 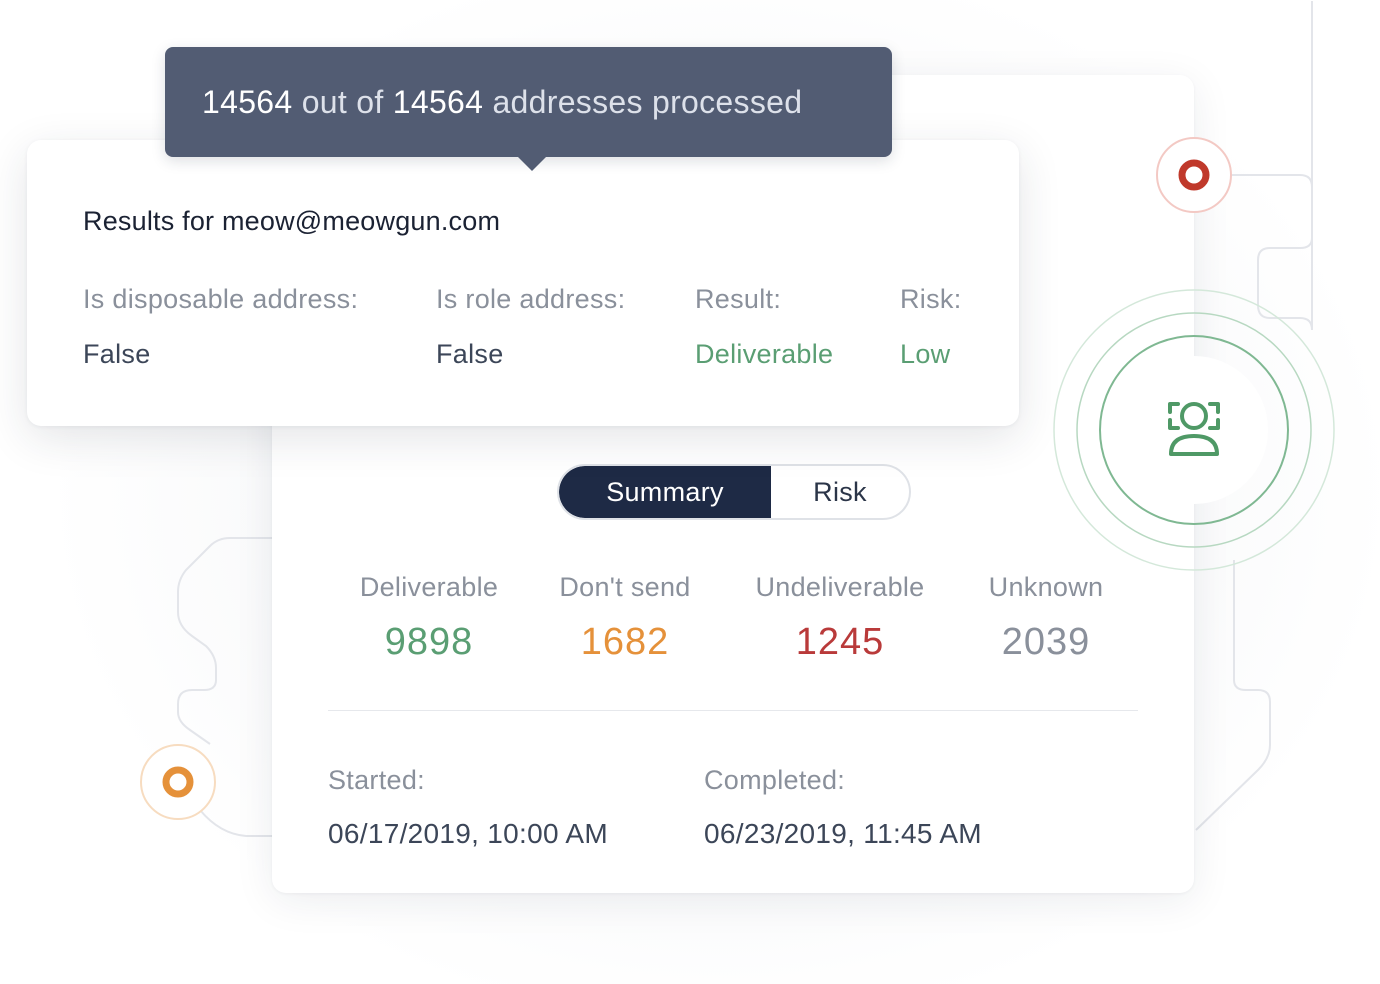 What do you see at coordinates (292, 221) in the screenshot?
I see `results-title: Results for meow@meowgun.com` at bounding box center [292, 221].